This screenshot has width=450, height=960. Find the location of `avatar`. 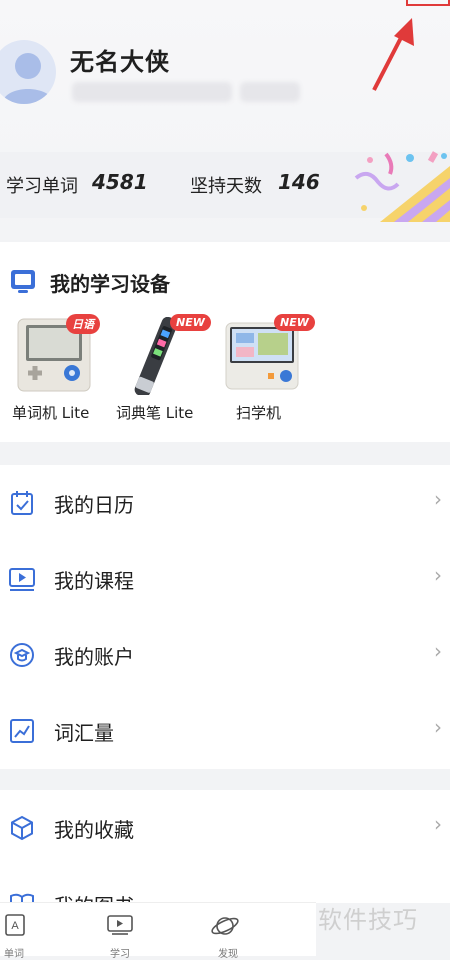

avatar is located at coordinates (28, 72).